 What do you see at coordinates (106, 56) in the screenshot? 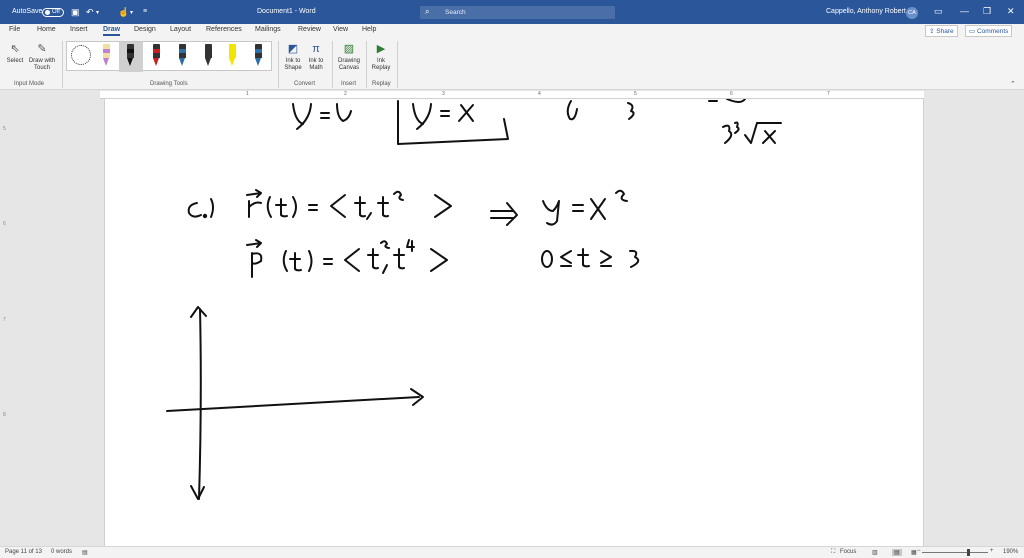
I see `pencil-icon` at bounding box center [106, 56].